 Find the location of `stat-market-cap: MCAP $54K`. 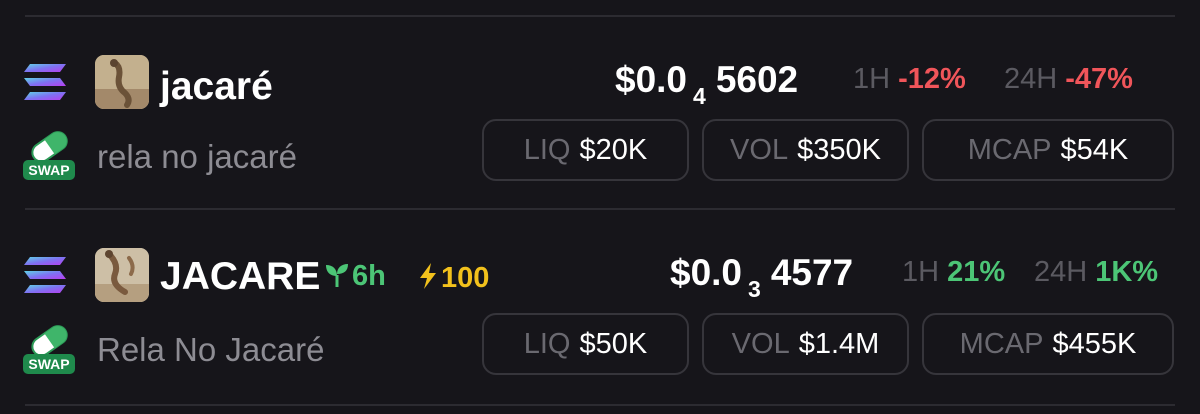

stat-market-cap: MCAP $54K is located at coordinates (1048, 150).